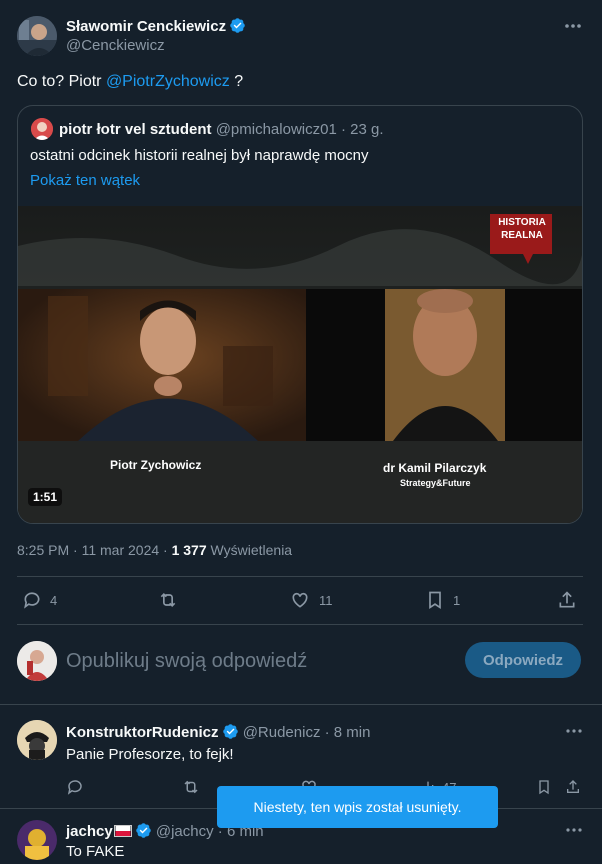 Image resolution: width=602 pixels, height=864 pixels. I want to click on reply-retweet-action, so click(191, 787).